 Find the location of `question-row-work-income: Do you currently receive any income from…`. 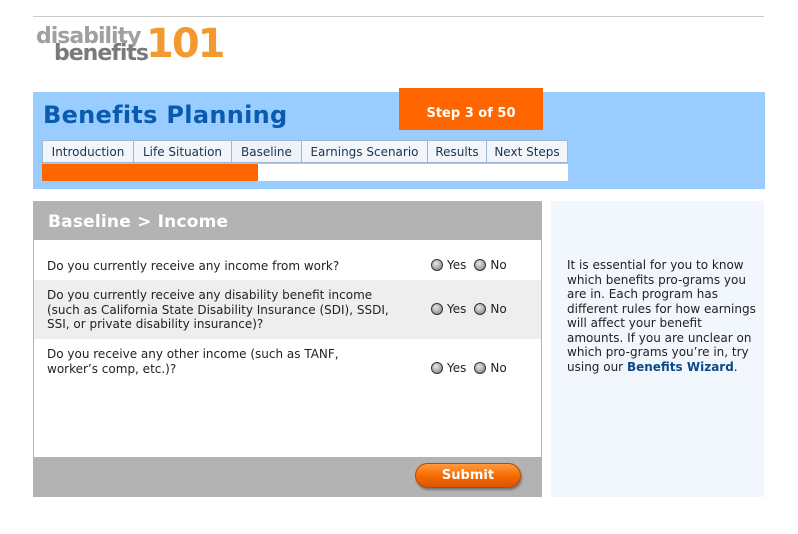

question-row-work-income: Do you currently receive any income from… is located at coordinates (287, 260).